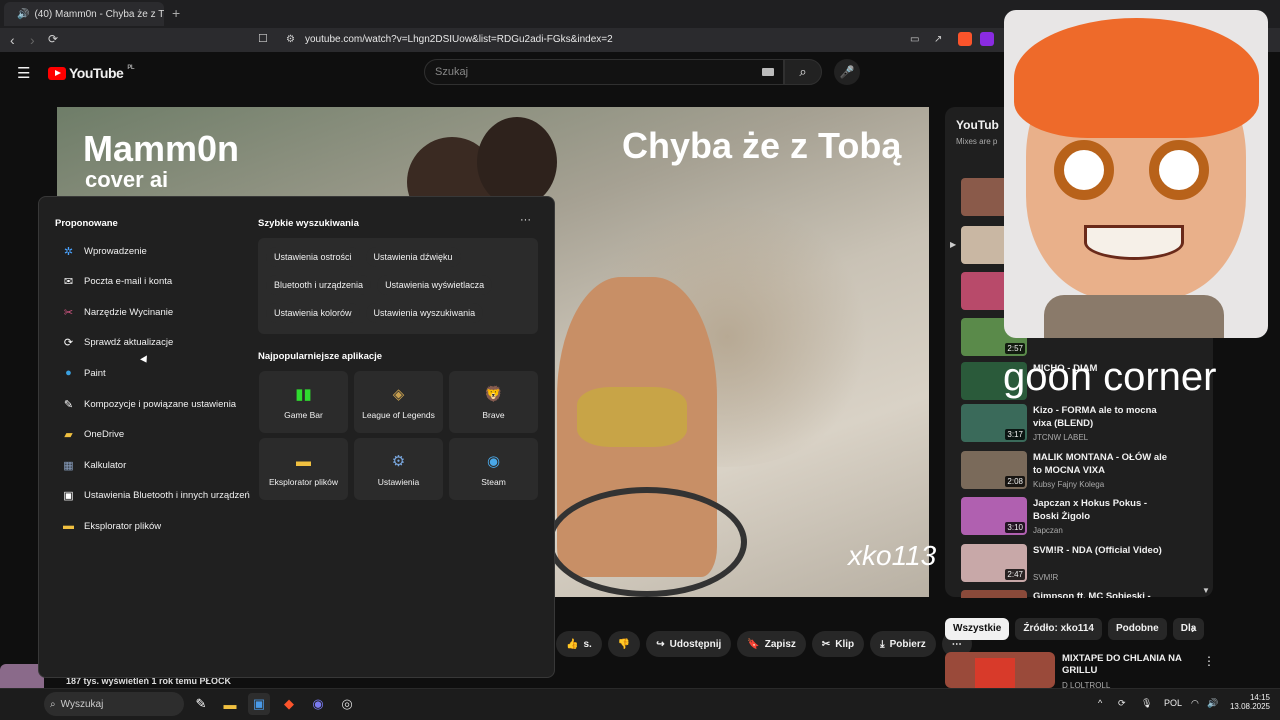 The width and height of the screenshot is (1280, 720). What do you see at coordinates (1249, 702) in the screenshot?
I see `clock: 14:15 13.08.2025` at bounding box center [1249, 702].